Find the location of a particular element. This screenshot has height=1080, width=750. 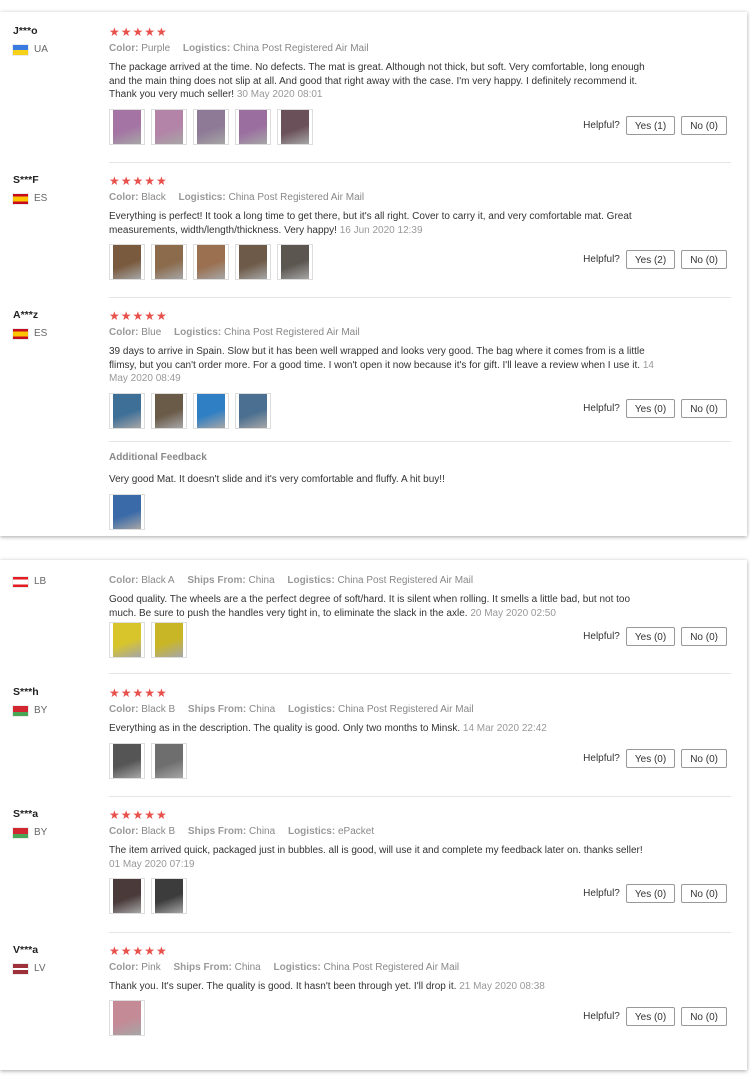

review-date: 30 May 2020 08:01 is located at coordinates (279, 94).